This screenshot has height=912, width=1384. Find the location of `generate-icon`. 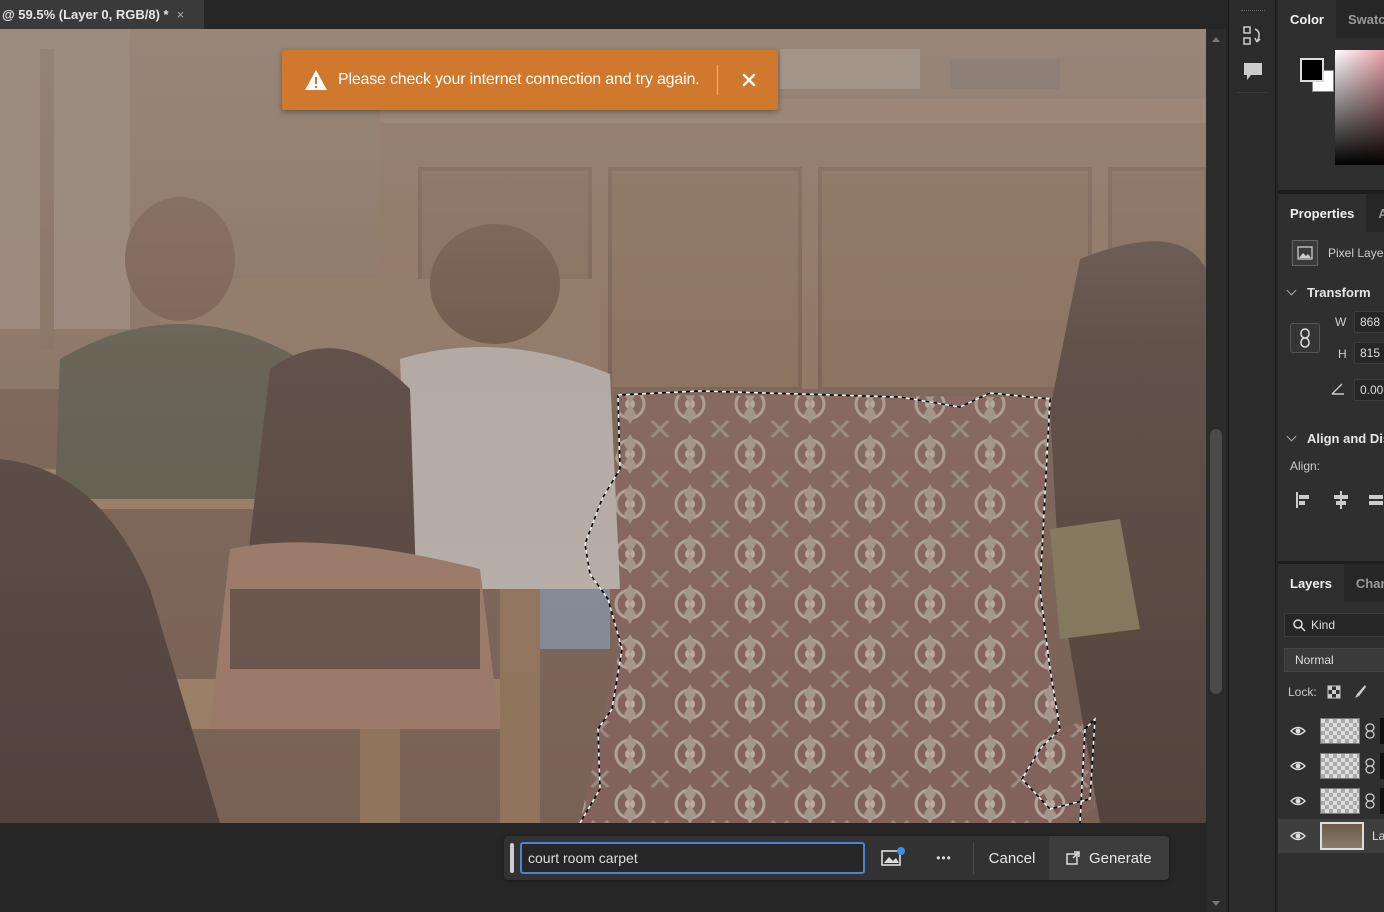

generate-icon is located at coordinates (1073, 858).